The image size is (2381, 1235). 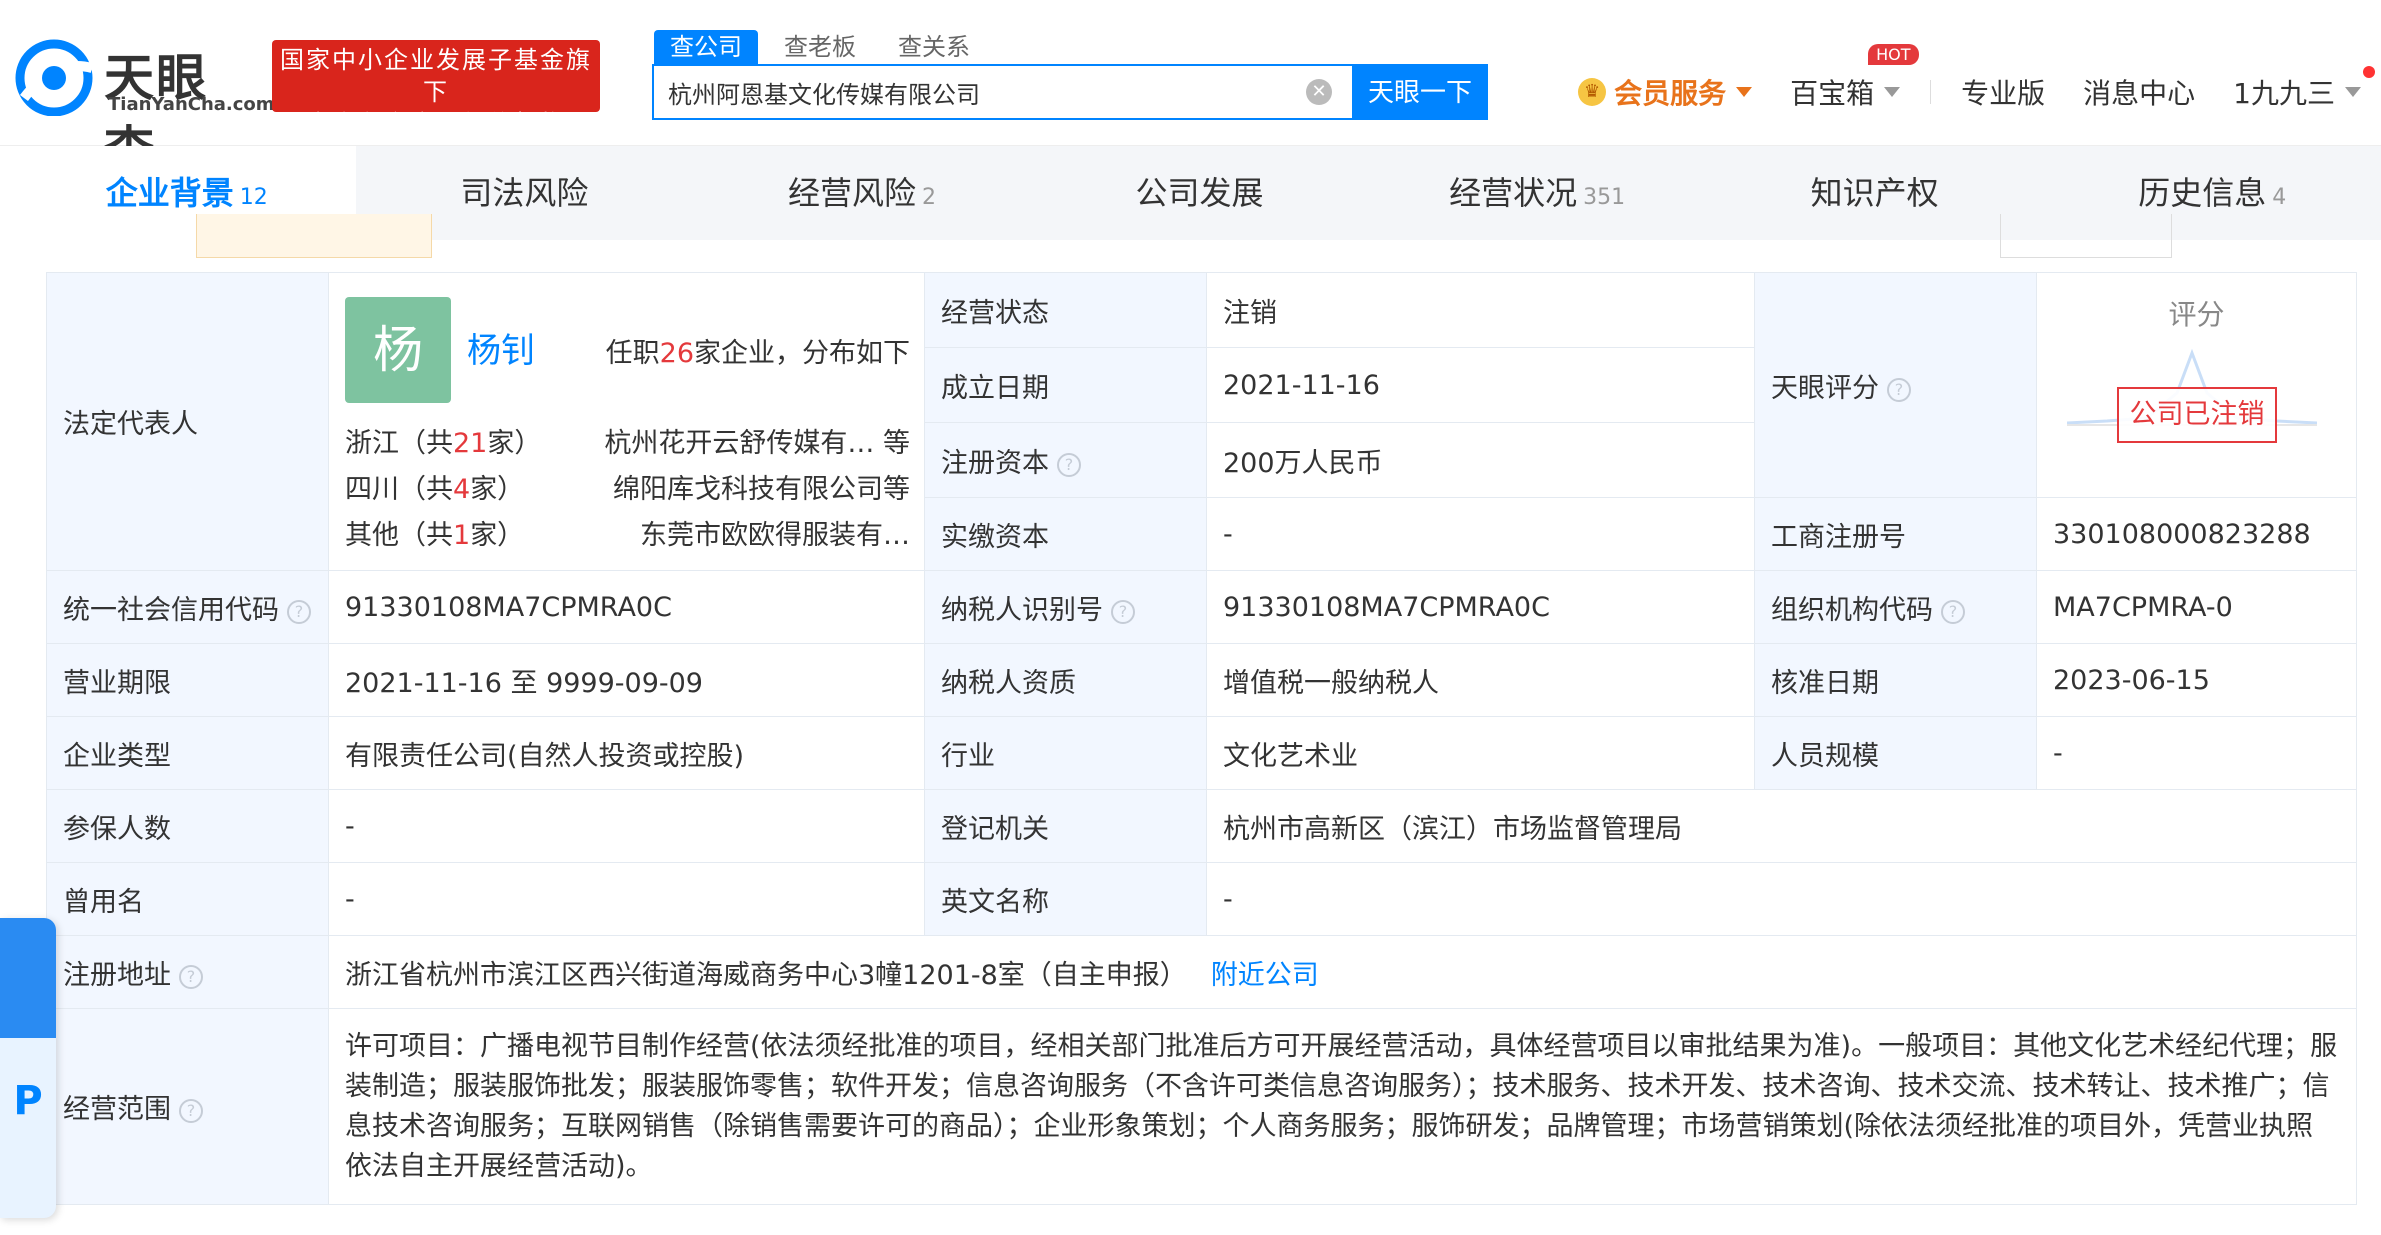 I want to click on staff-size-label: 人员规模, so click(x=1895, y=753).